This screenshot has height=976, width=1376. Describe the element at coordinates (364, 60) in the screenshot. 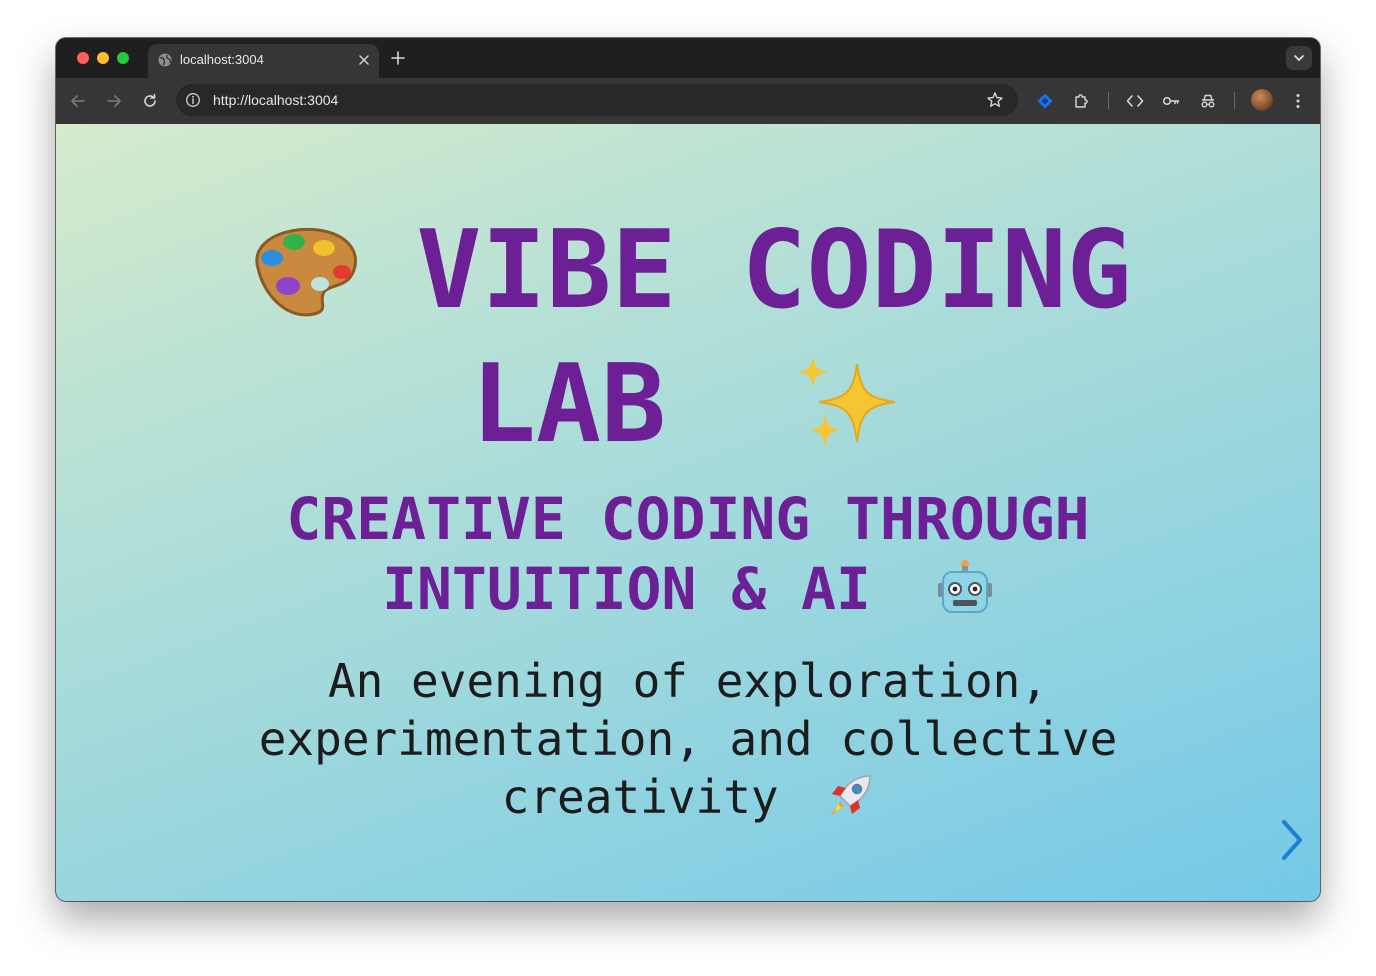

I see `close-tab-icon` at that location.